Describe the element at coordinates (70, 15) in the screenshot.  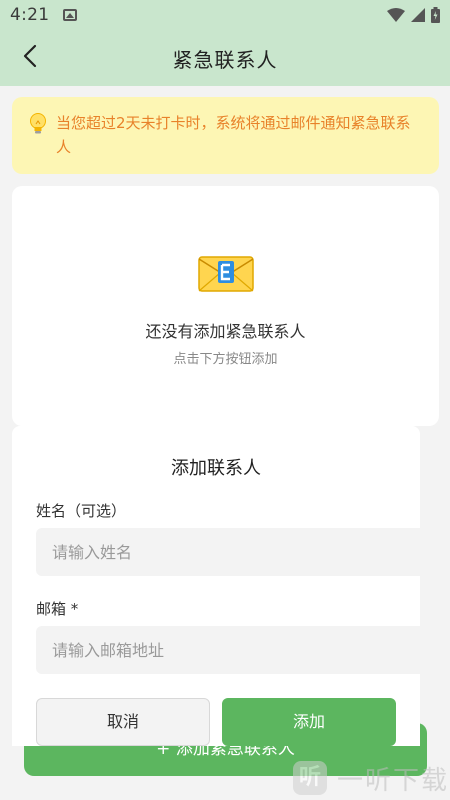
I see `image-icon` at that location.